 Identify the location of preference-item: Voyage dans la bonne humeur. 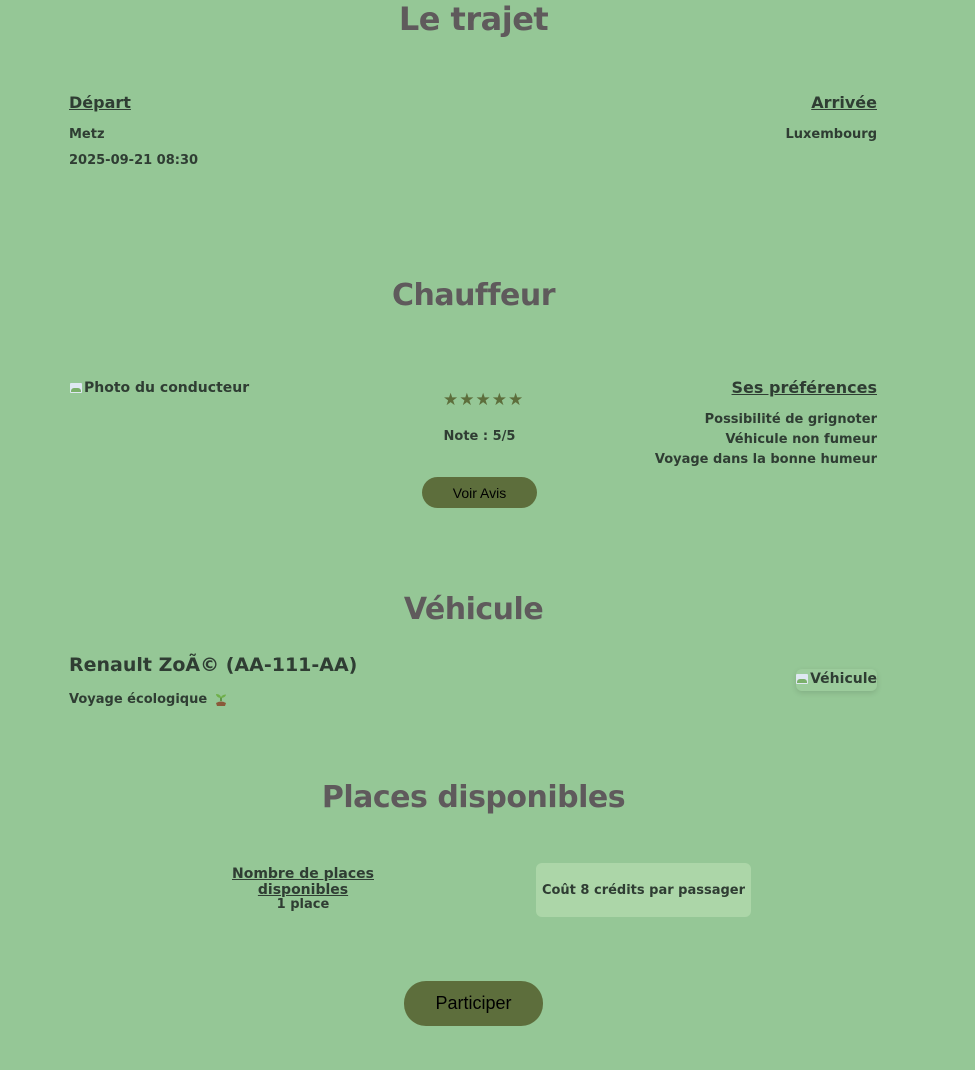
(765, 459).